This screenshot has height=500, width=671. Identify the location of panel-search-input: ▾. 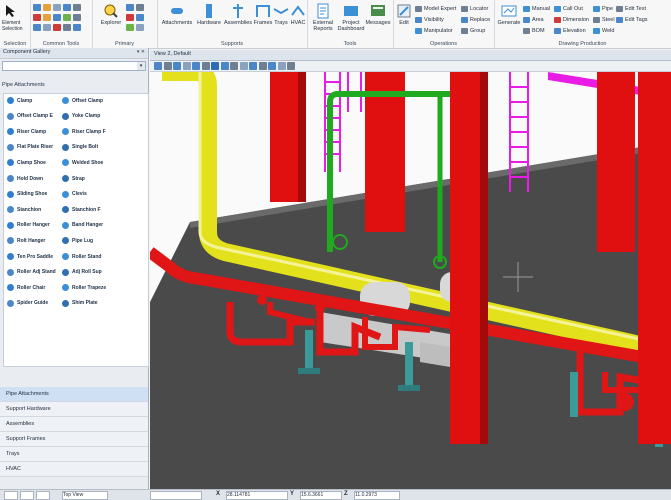
(74, 66).